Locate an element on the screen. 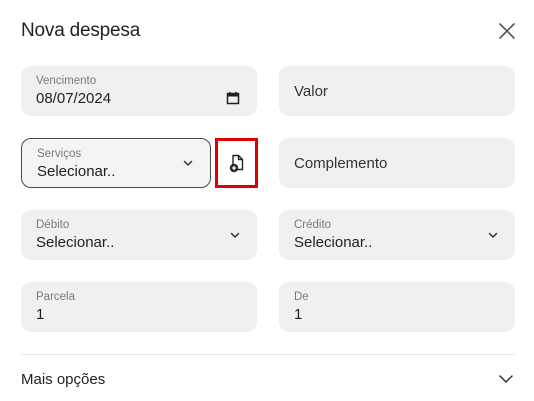  document-add-icon is located at coordinates (236, 163).